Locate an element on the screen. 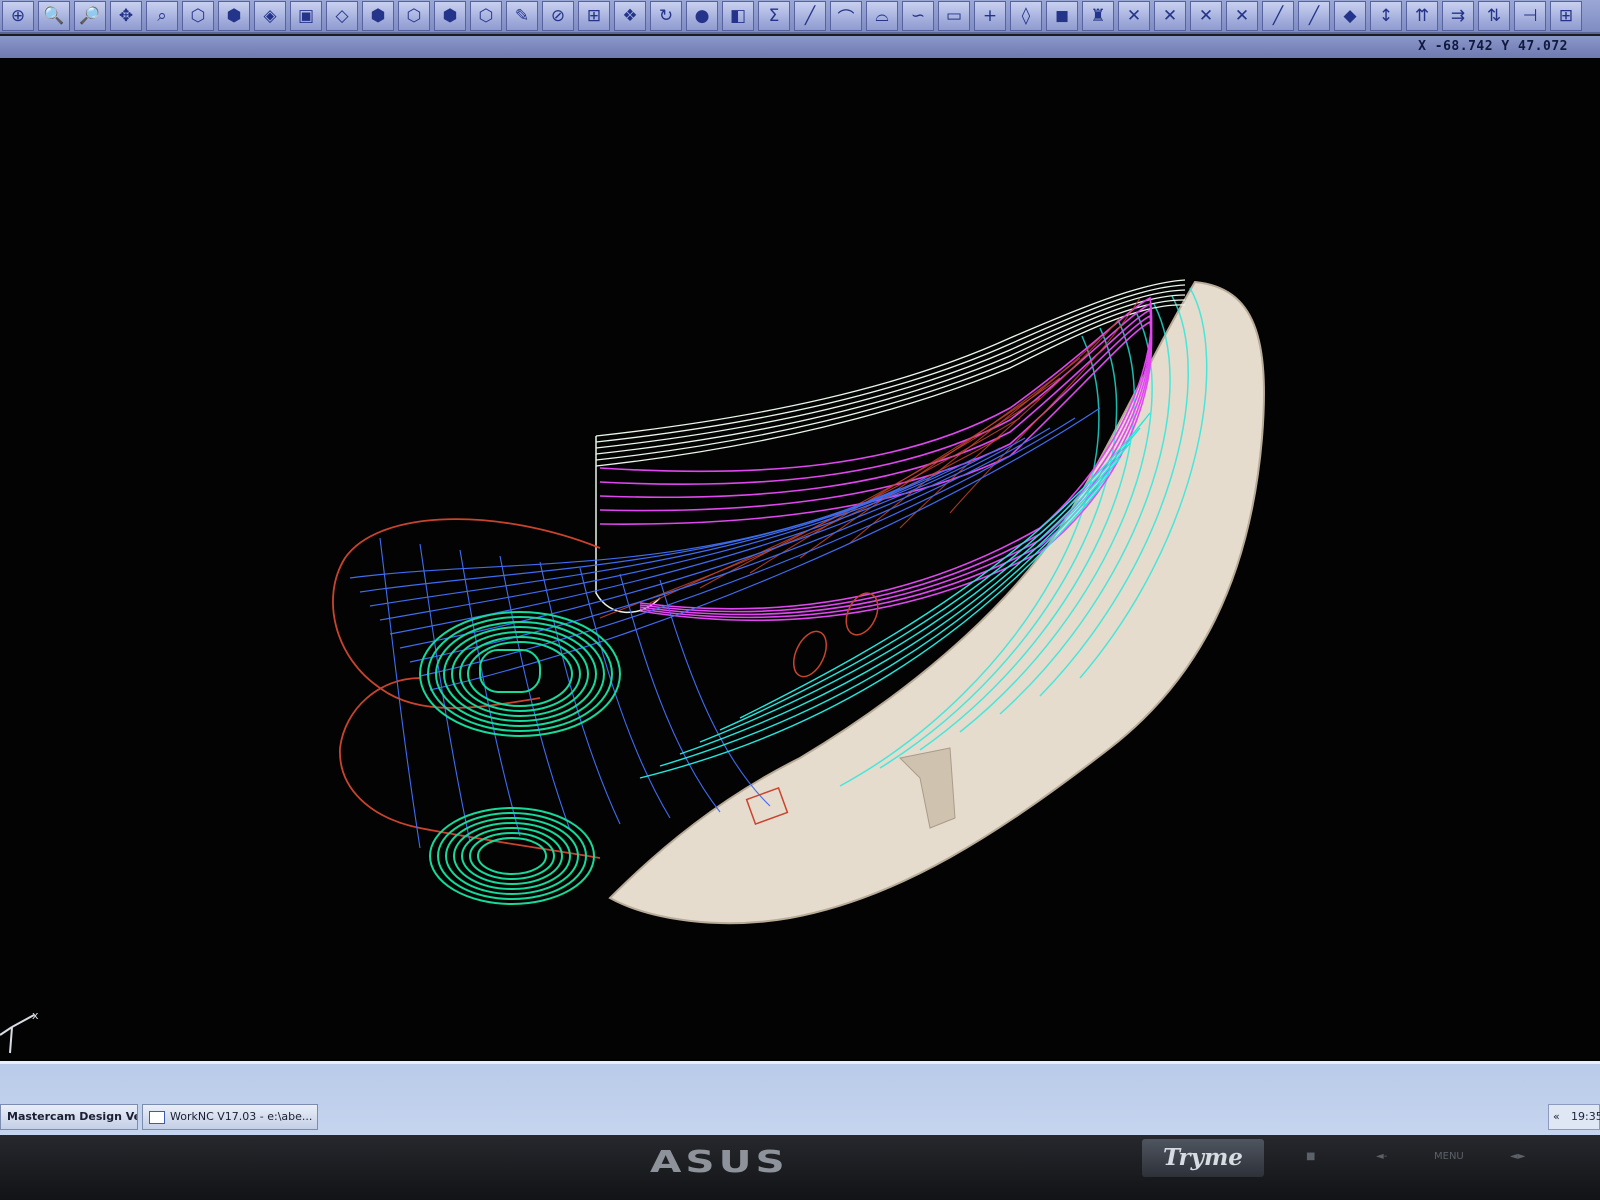 This screenshot has height=1200, width=1600. axis-x-label: x is located at coordinates (35, 1017).